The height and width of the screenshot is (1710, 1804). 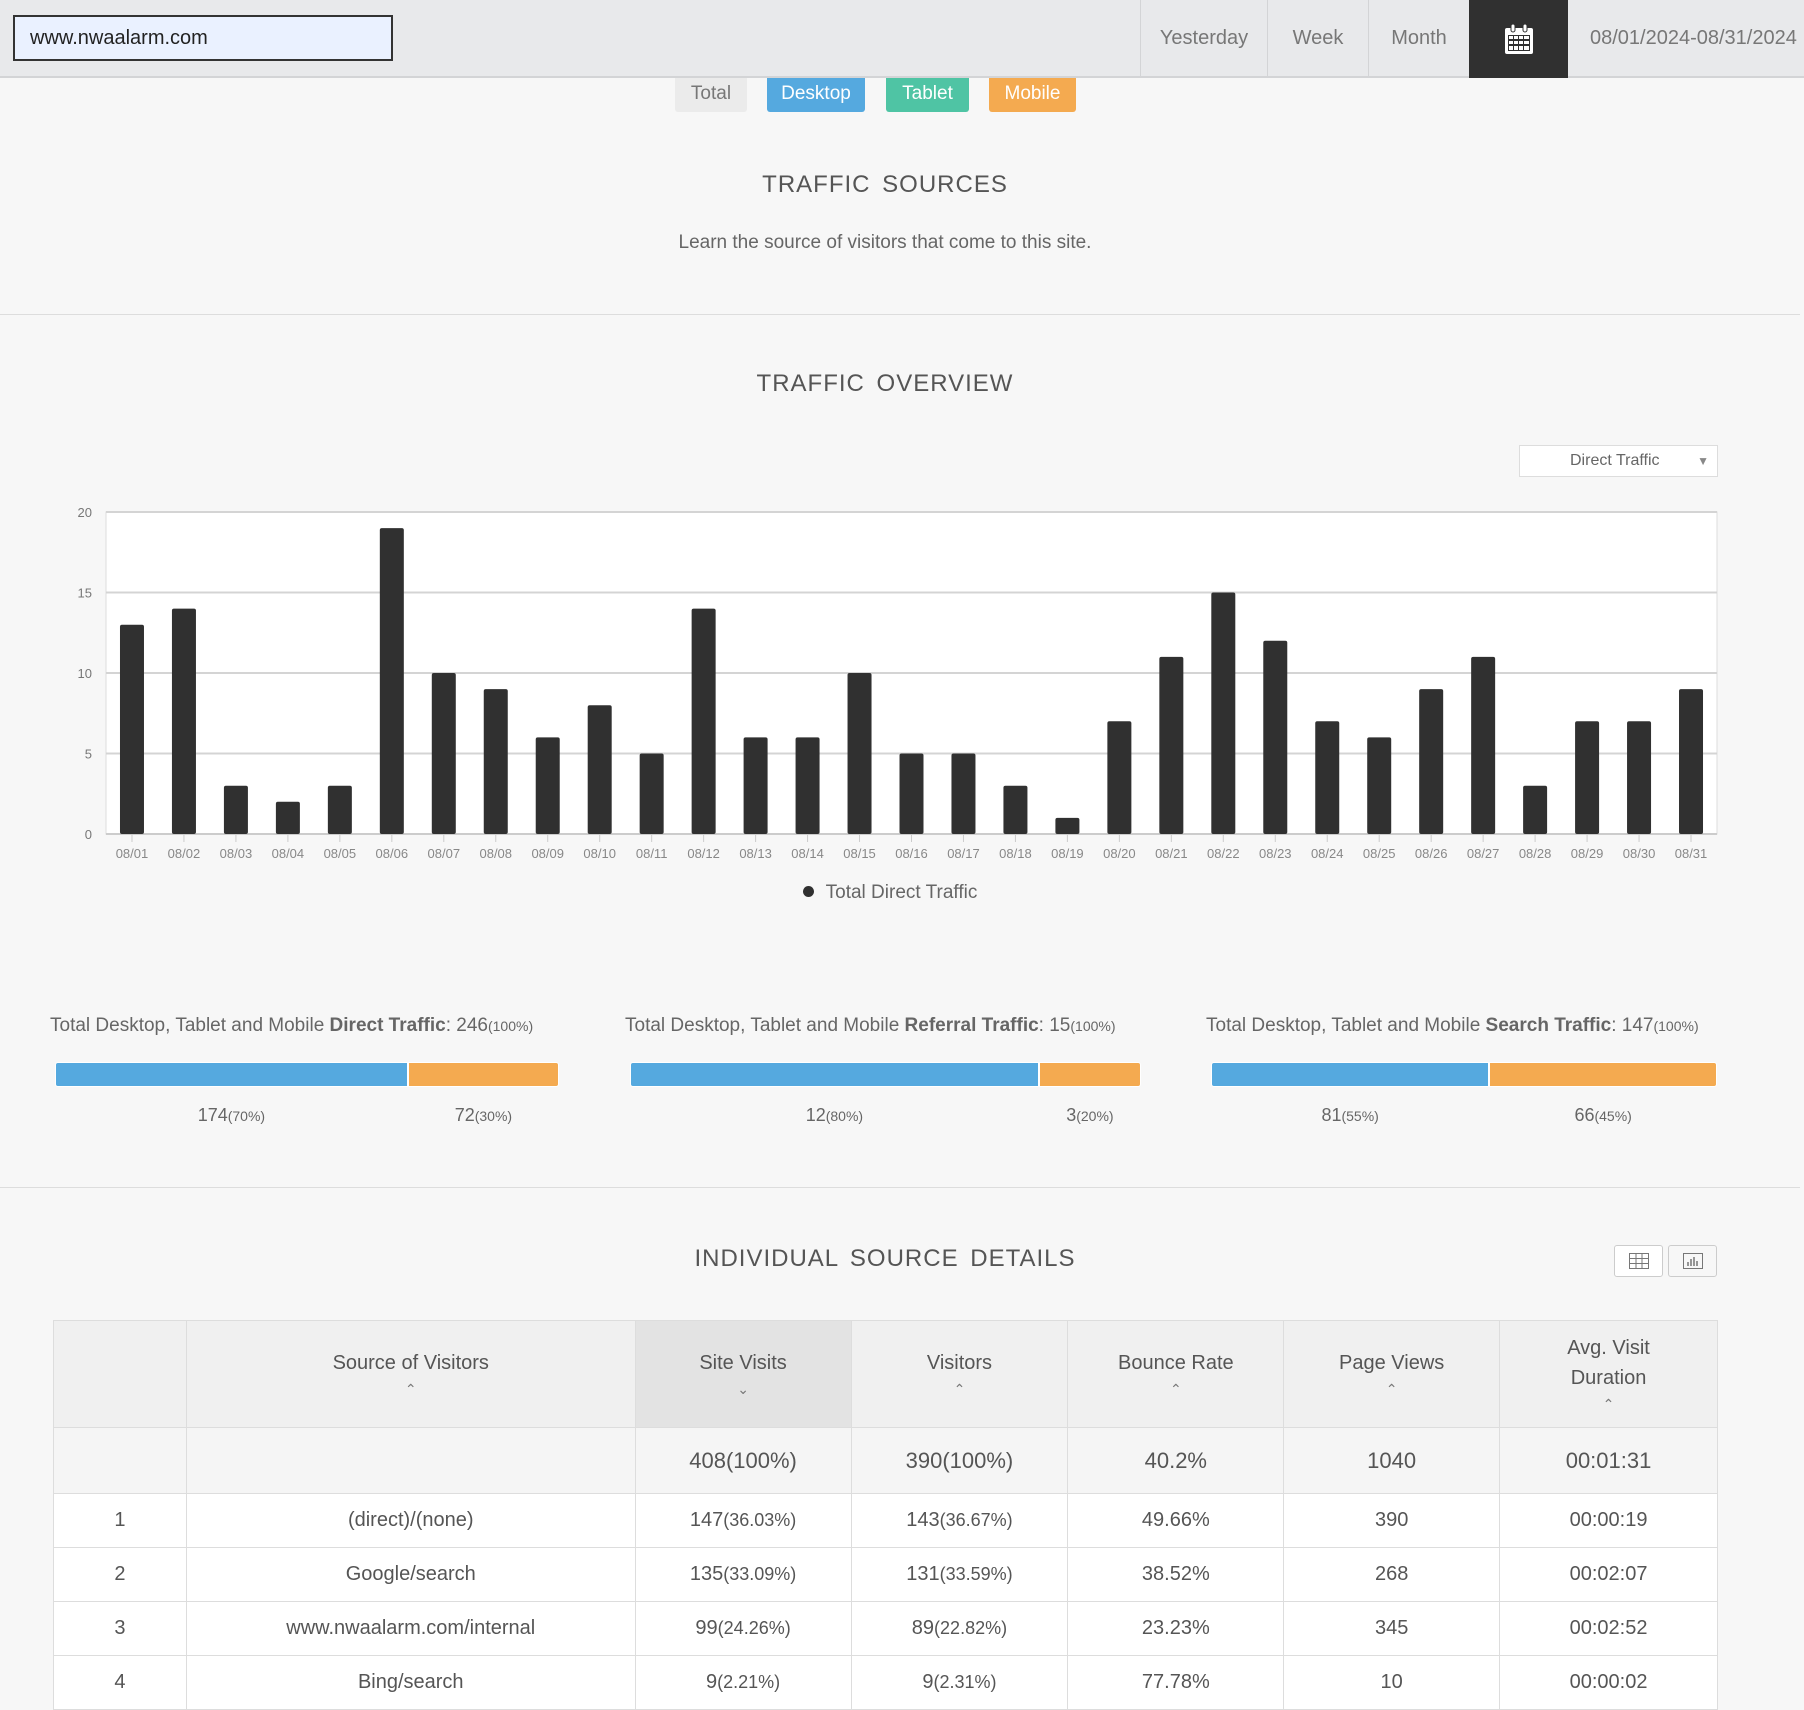 What do you see at coordinates (1431, 853) in the screenshot?
I see `x-tick-label: 08/26` at bounding box center [1431, 853].